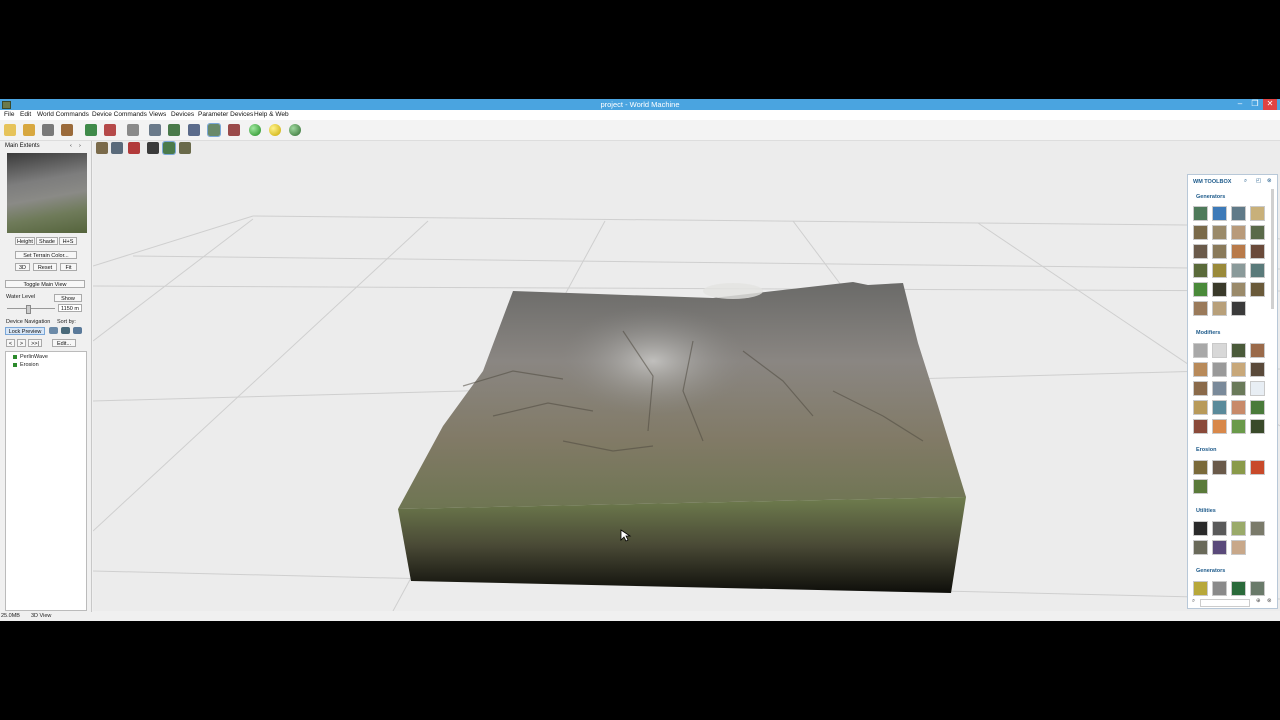 The image size is (1280, 720). What do you see at coordinates (91, 130) in the screenshot?
I see `world-settings-icon` at bounding box center [91, 130].